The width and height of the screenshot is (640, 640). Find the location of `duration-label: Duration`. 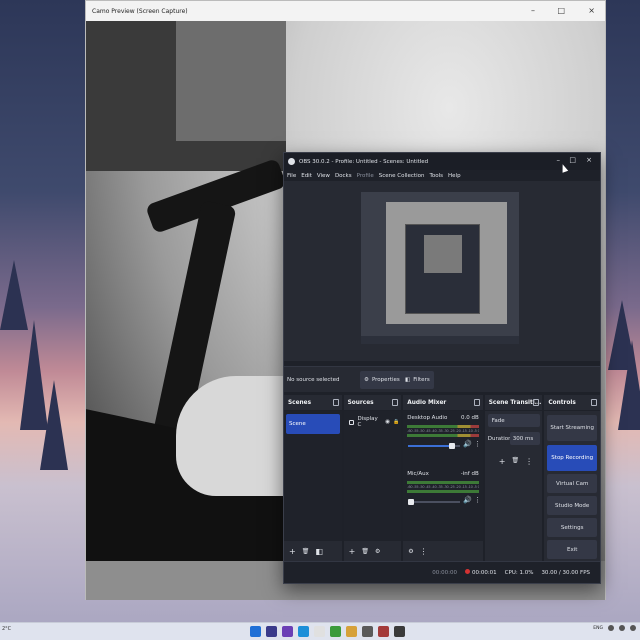

duration-label: Duration is located at coordinates (499, 439).